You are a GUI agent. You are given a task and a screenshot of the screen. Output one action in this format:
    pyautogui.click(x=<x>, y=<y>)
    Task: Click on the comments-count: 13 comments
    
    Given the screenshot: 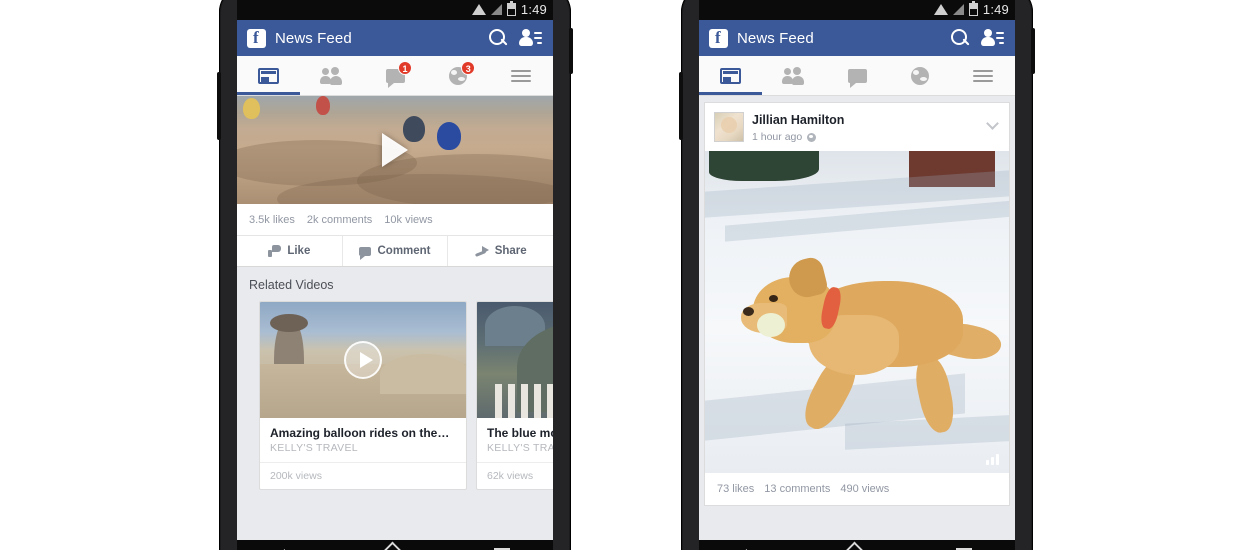 What is the action you would take?
    pyautogui.click(x=797, y=489)
    